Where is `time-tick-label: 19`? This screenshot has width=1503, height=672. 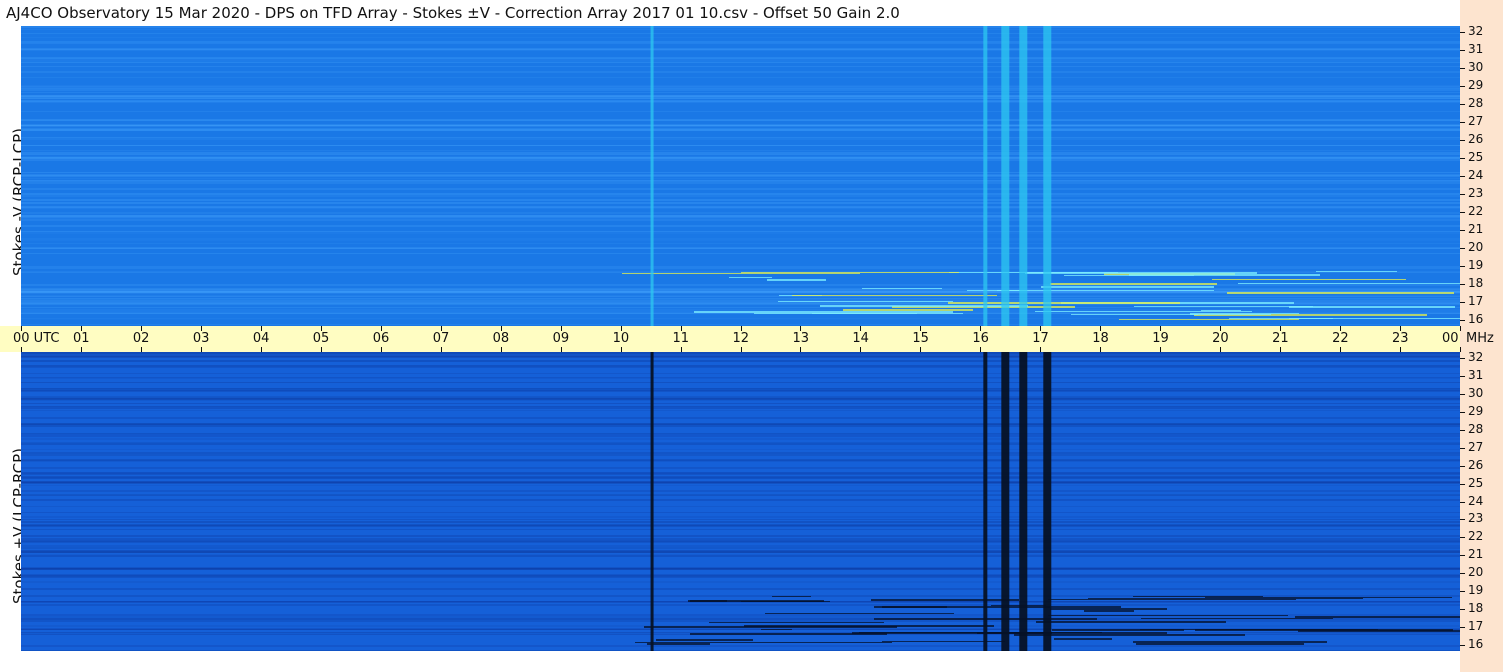 time-tick-label: 19 is located at coordinates (1160, 338).